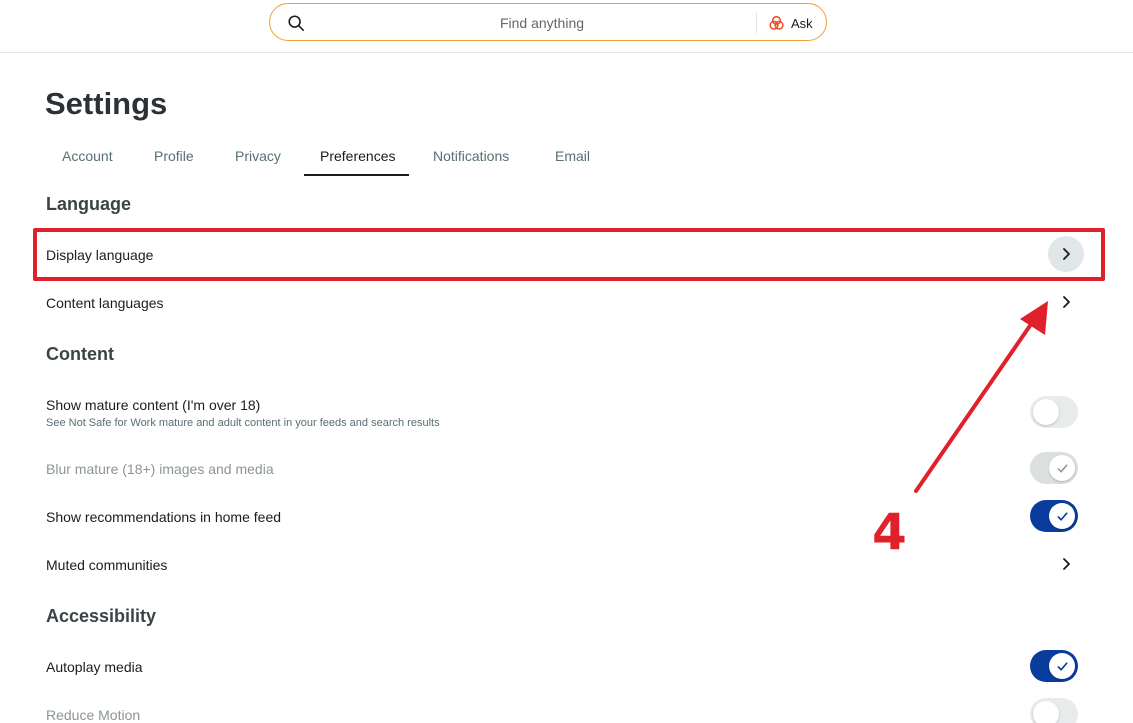  What do you see at coordinates (566, 564) in the screenshot?
I see `setting-row-muted-communities: Muted communities` at bounding box center [566, 564].